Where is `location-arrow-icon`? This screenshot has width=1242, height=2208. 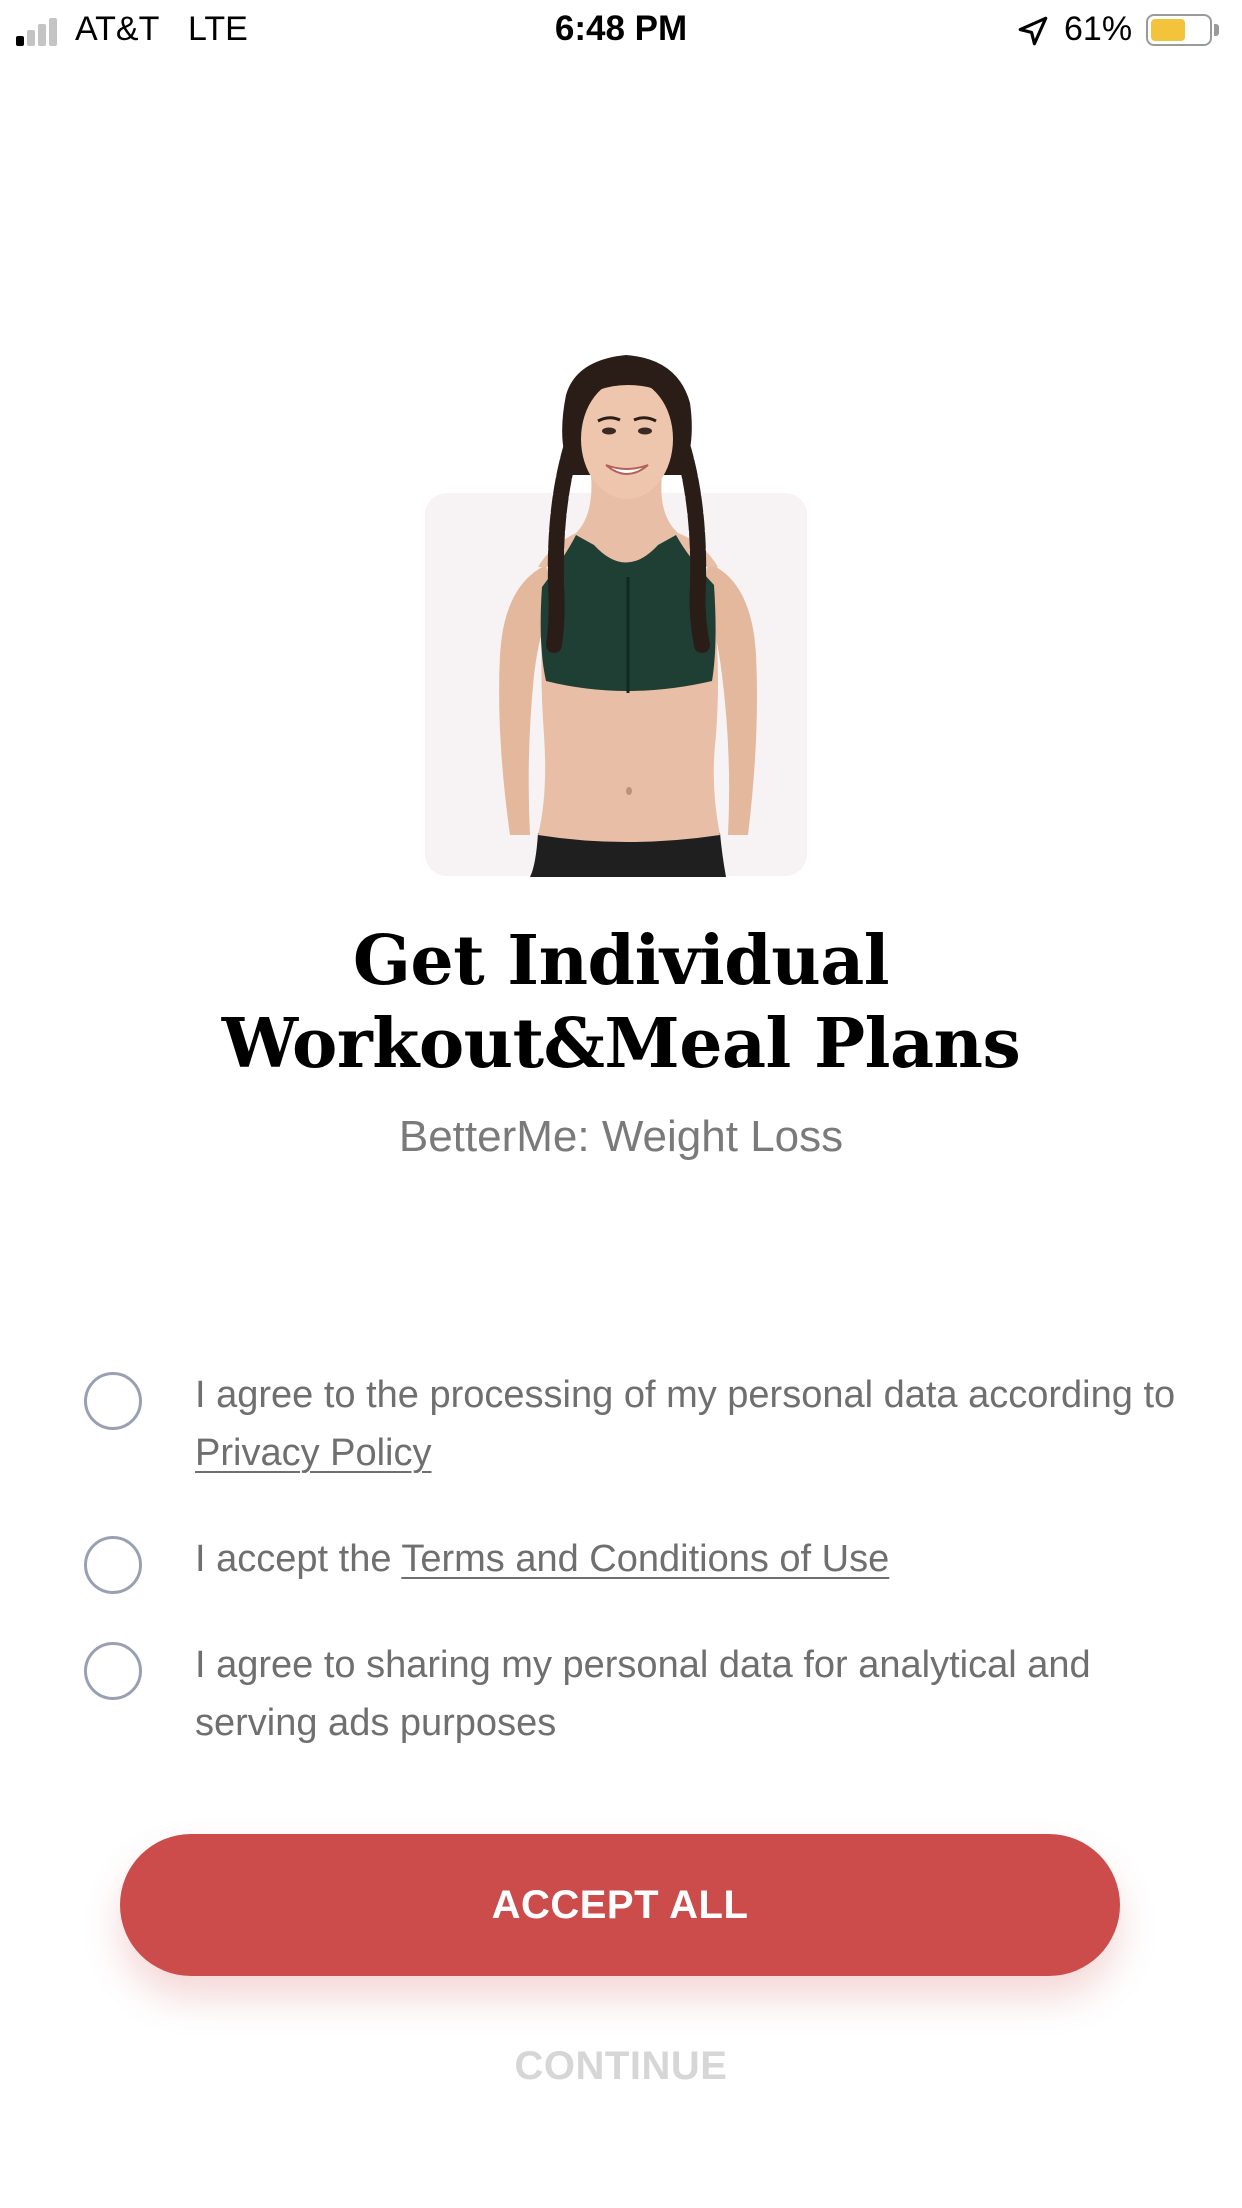
location-arrow-icon is located at coordinates (1033, 31).